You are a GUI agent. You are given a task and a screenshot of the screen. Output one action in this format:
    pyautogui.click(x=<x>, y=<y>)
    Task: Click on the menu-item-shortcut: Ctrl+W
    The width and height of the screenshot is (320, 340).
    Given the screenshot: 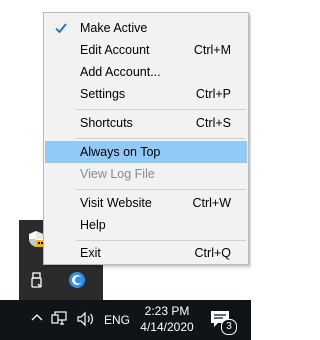 What is the action you would take?
    pyautogui.click(x=211, y=203)
    